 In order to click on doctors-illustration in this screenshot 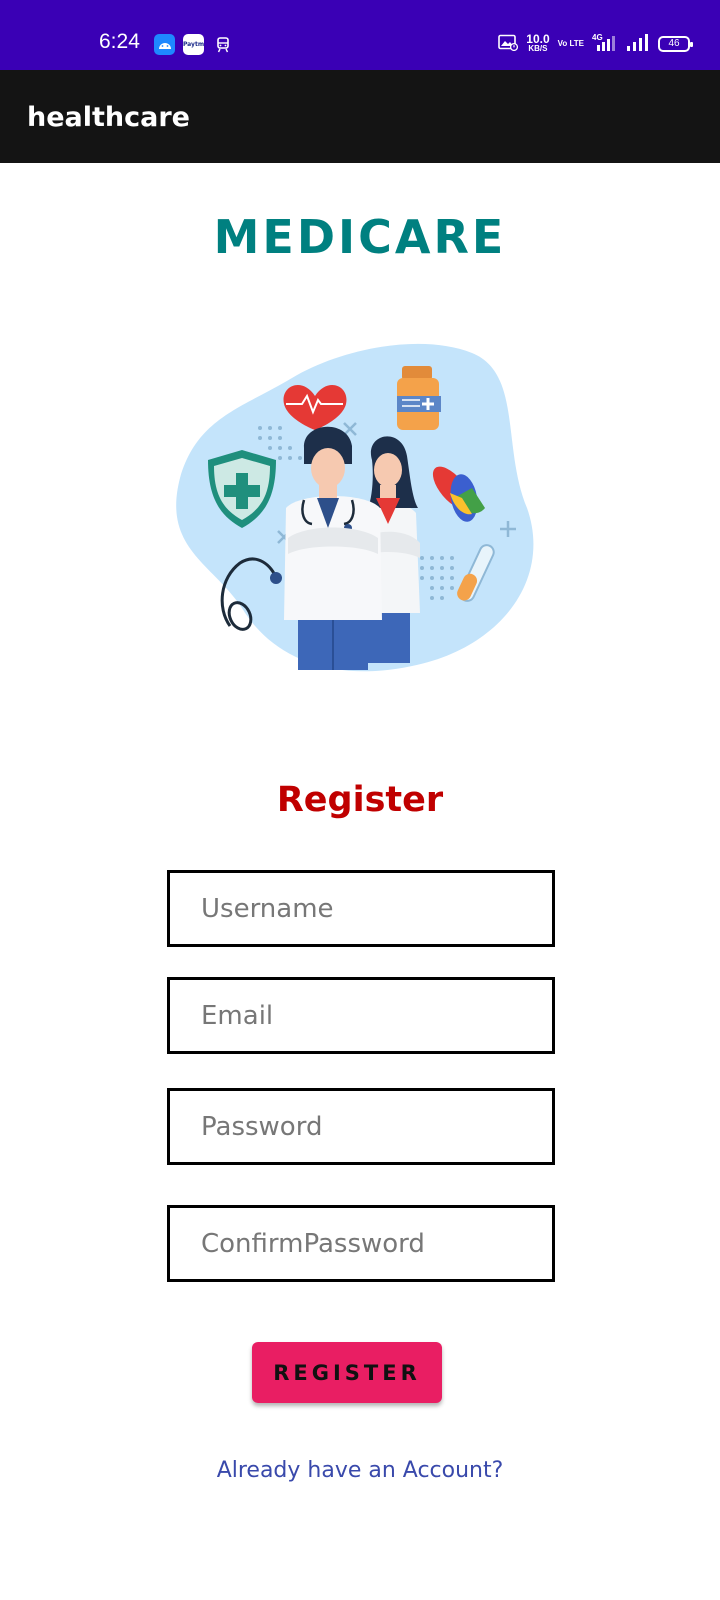, I will do `click(355, 507)`.